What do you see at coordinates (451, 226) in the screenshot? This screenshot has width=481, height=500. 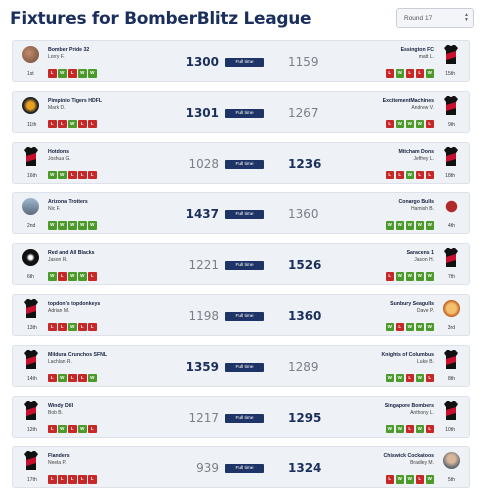 I see `away-rank: 4th` at bounding box center [451, 226].